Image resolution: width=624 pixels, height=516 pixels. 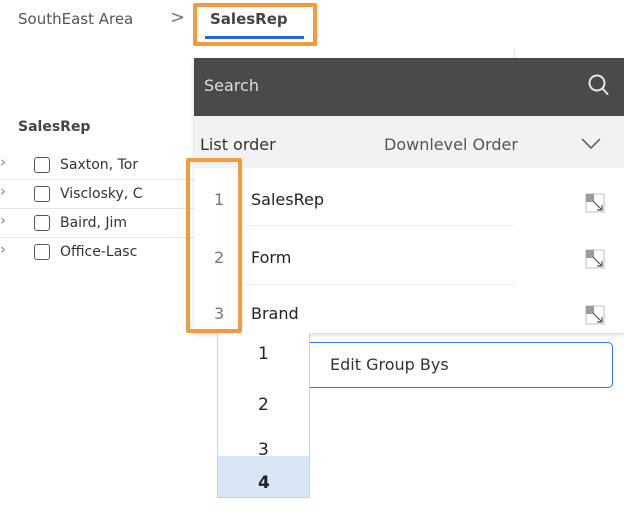 I want to click on dropdown-option: 1, so click(x=263, y=354).